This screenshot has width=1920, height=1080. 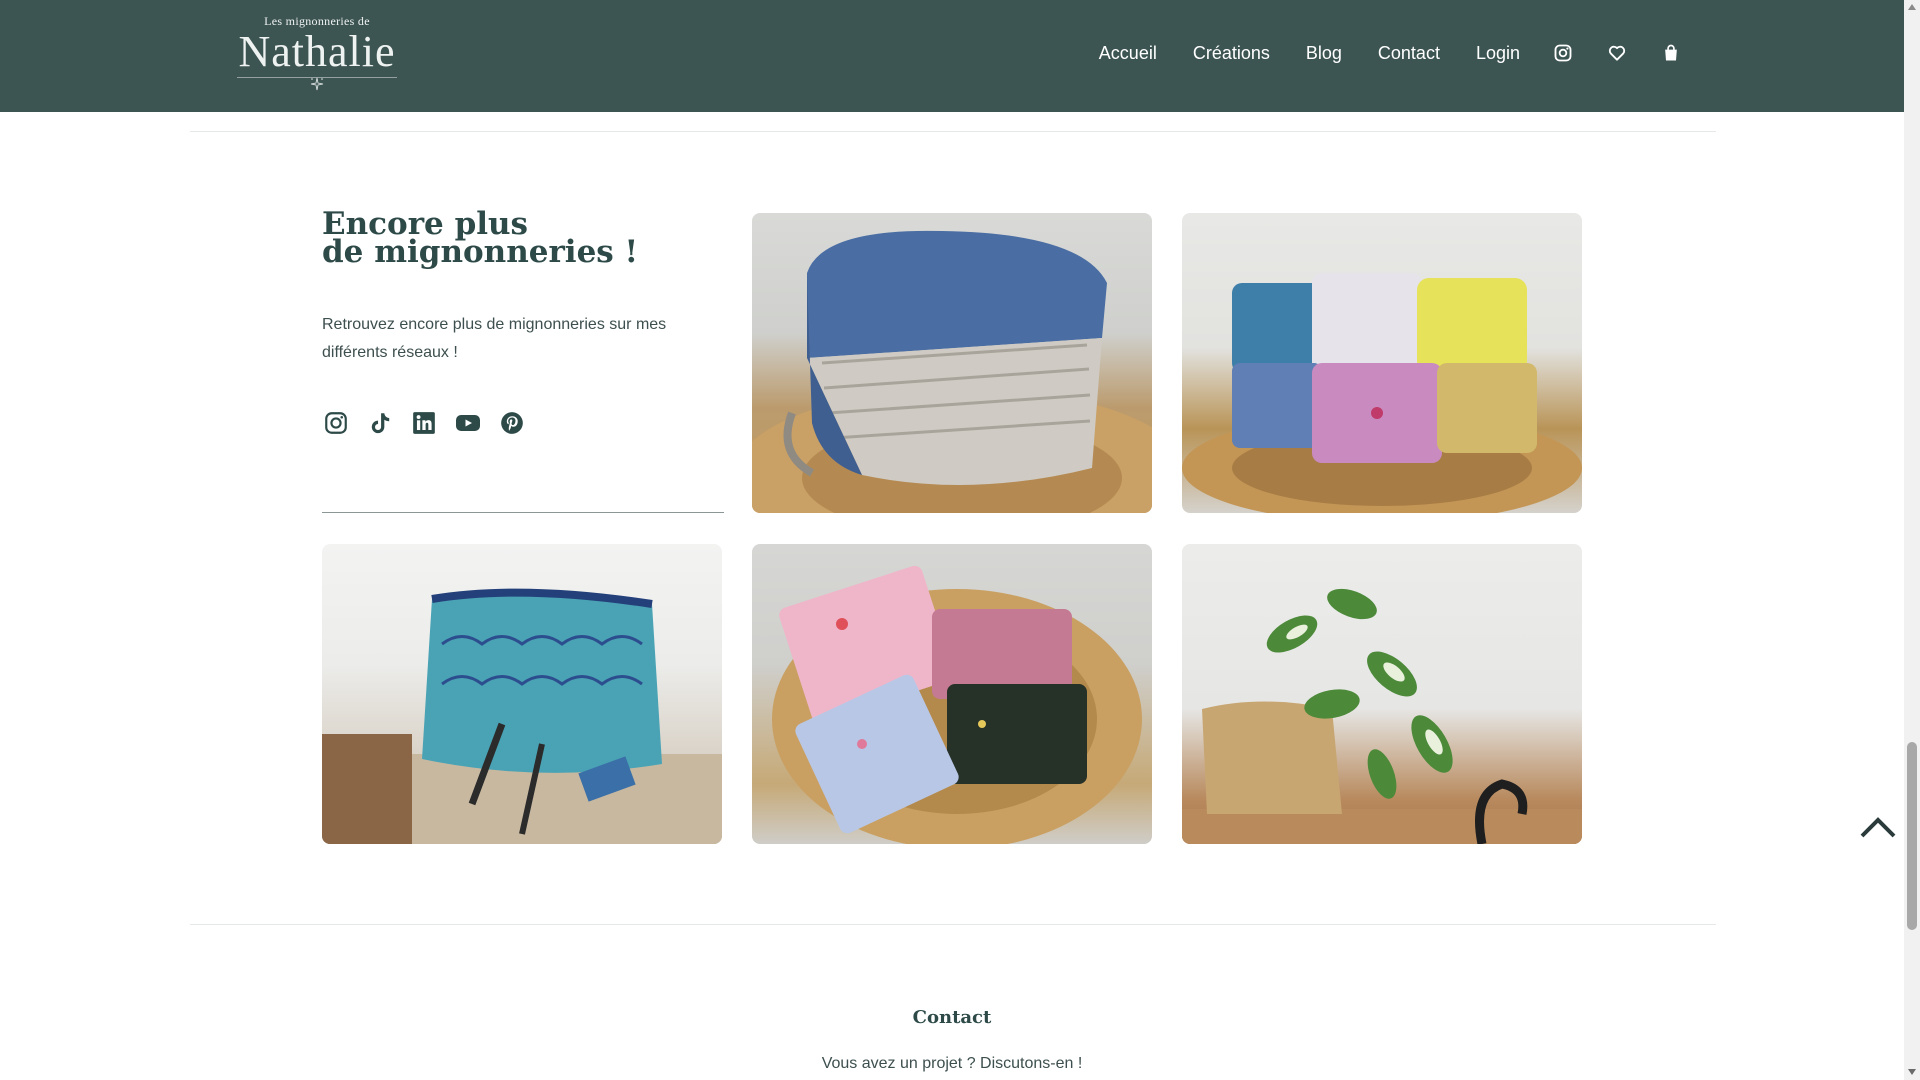 I want to click on chevron-up-icon, so click(x=1878, y=827).